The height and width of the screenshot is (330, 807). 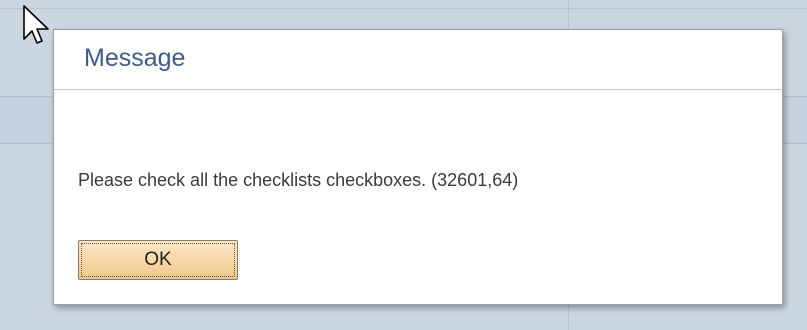 What do you see at coordinates (158, 260) in the screenshot?
I see `ok-button: OK` at bounding box center [158, 260].